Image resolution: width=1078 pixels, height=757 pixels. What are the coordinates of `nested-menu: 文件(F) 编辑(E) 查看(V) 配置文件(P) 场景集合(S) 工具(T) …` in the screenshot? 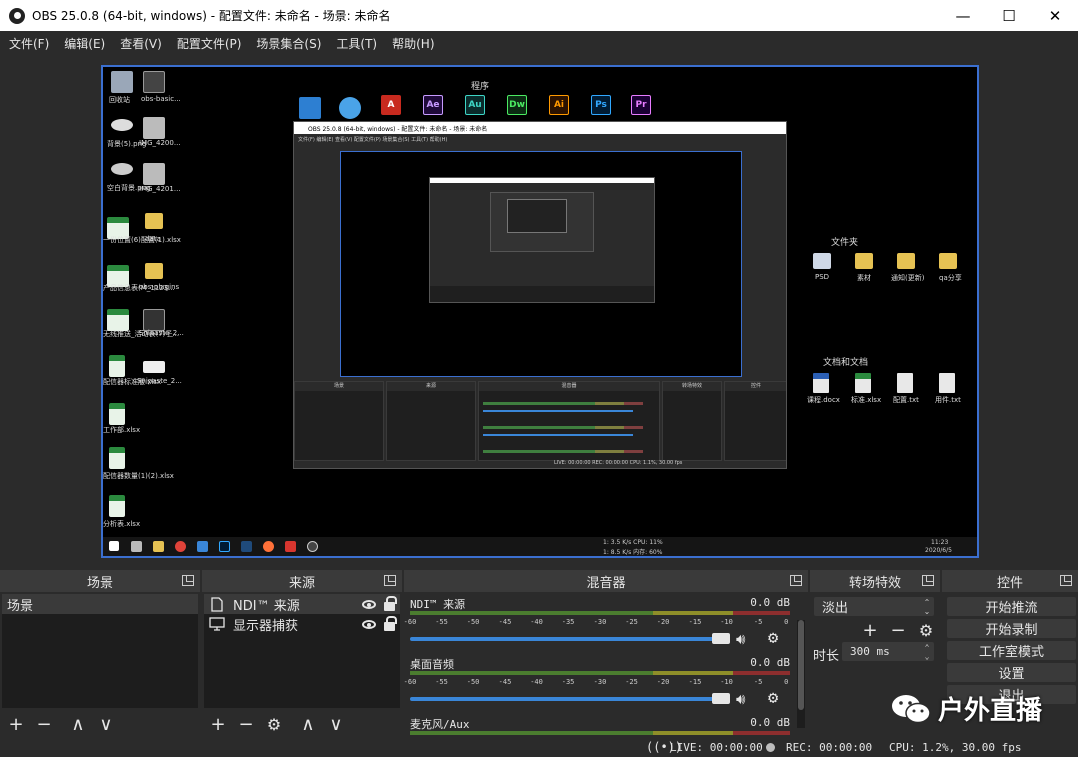 It's located at (373, 139).